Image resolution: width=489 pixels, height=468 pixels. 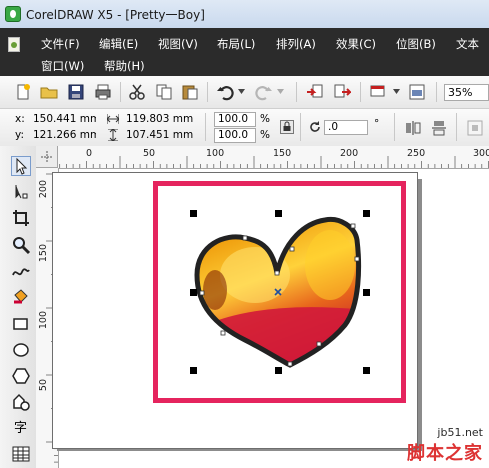 What do you see at coordinates (23, 92) in the screenshot?
I see `new-document-icon` at bounding box center [23, 92].